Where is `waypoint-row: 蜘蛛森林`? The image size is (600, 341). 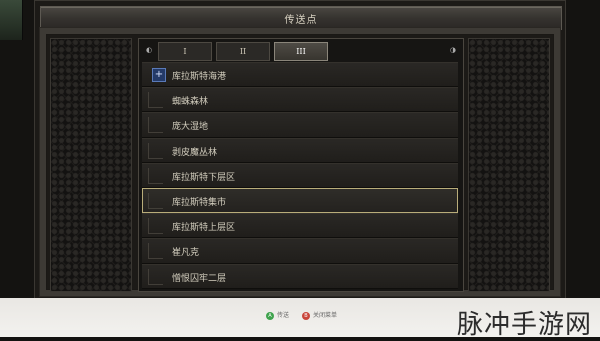 waypoint-row: 蜘蛛森林 is located at coordinates (300, 100).